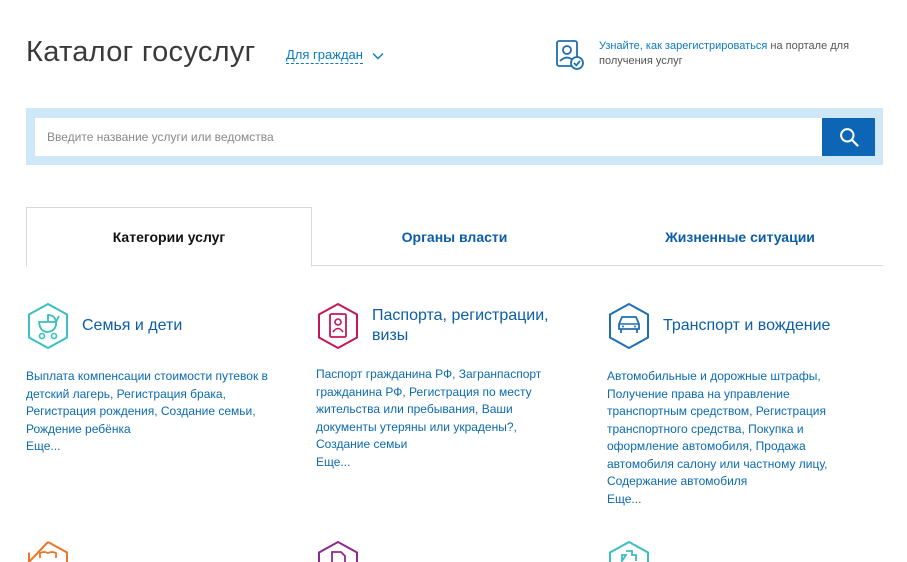 This screenshot has height=562, width=907. What do you see at coordinates (740, 236) in the screenshot?
I see `tab-life-situations: Жизненные ситуации` at bounding box center [740, 236].